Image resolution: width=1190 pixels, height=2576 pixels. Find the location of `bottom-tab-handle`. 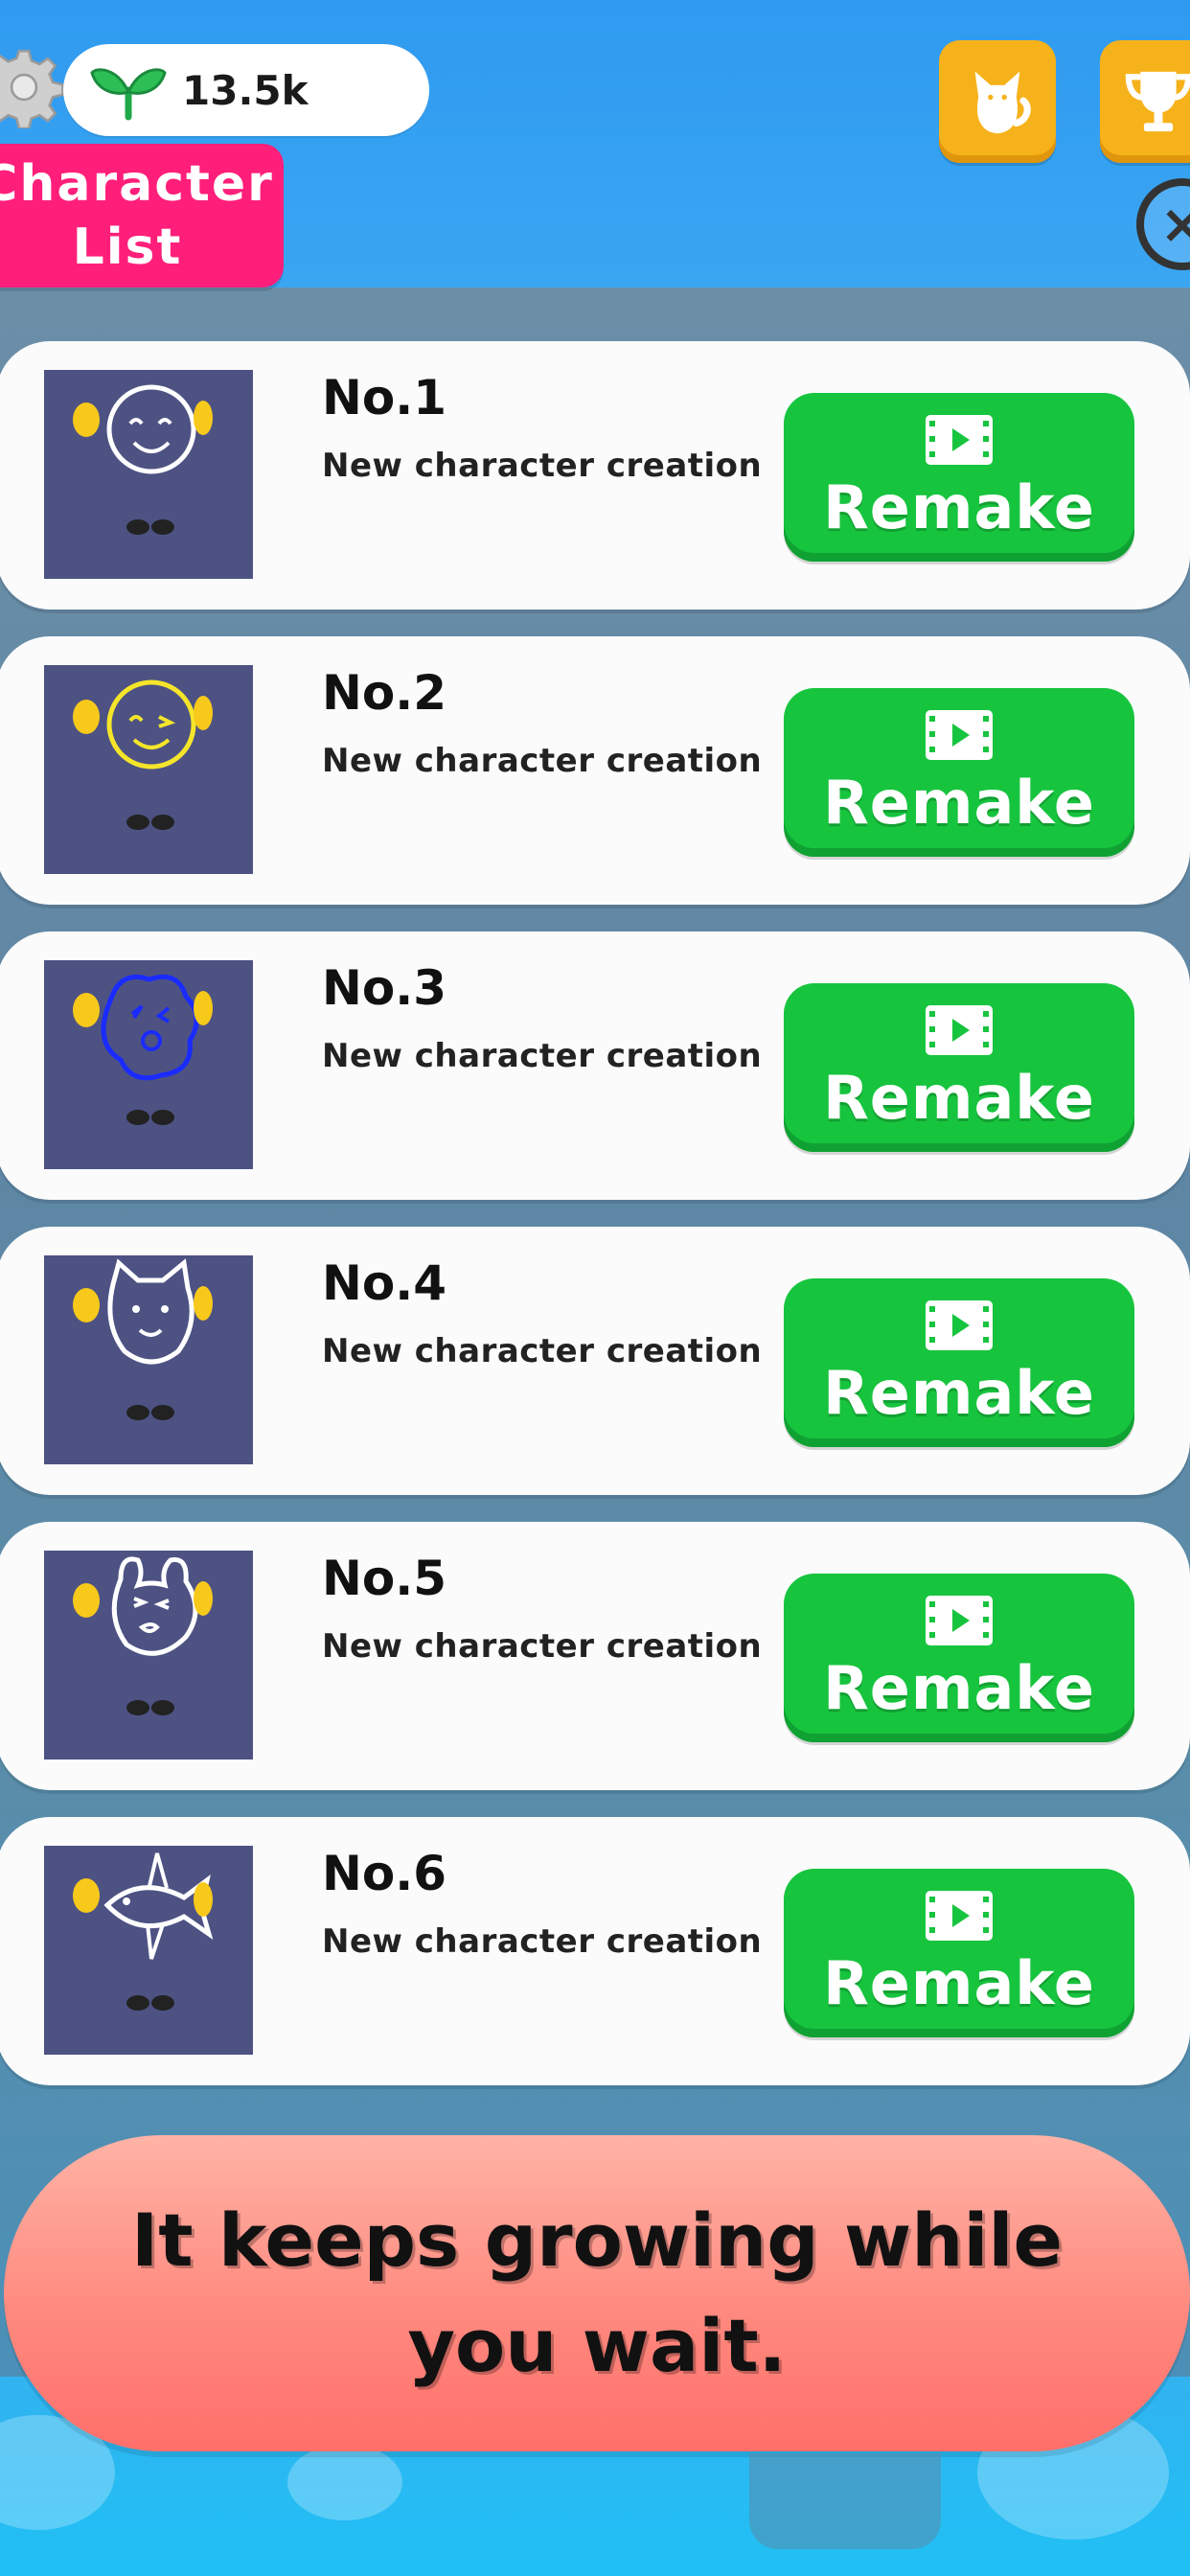

bottom-tab-handle is located at coordinates (845, 2501).